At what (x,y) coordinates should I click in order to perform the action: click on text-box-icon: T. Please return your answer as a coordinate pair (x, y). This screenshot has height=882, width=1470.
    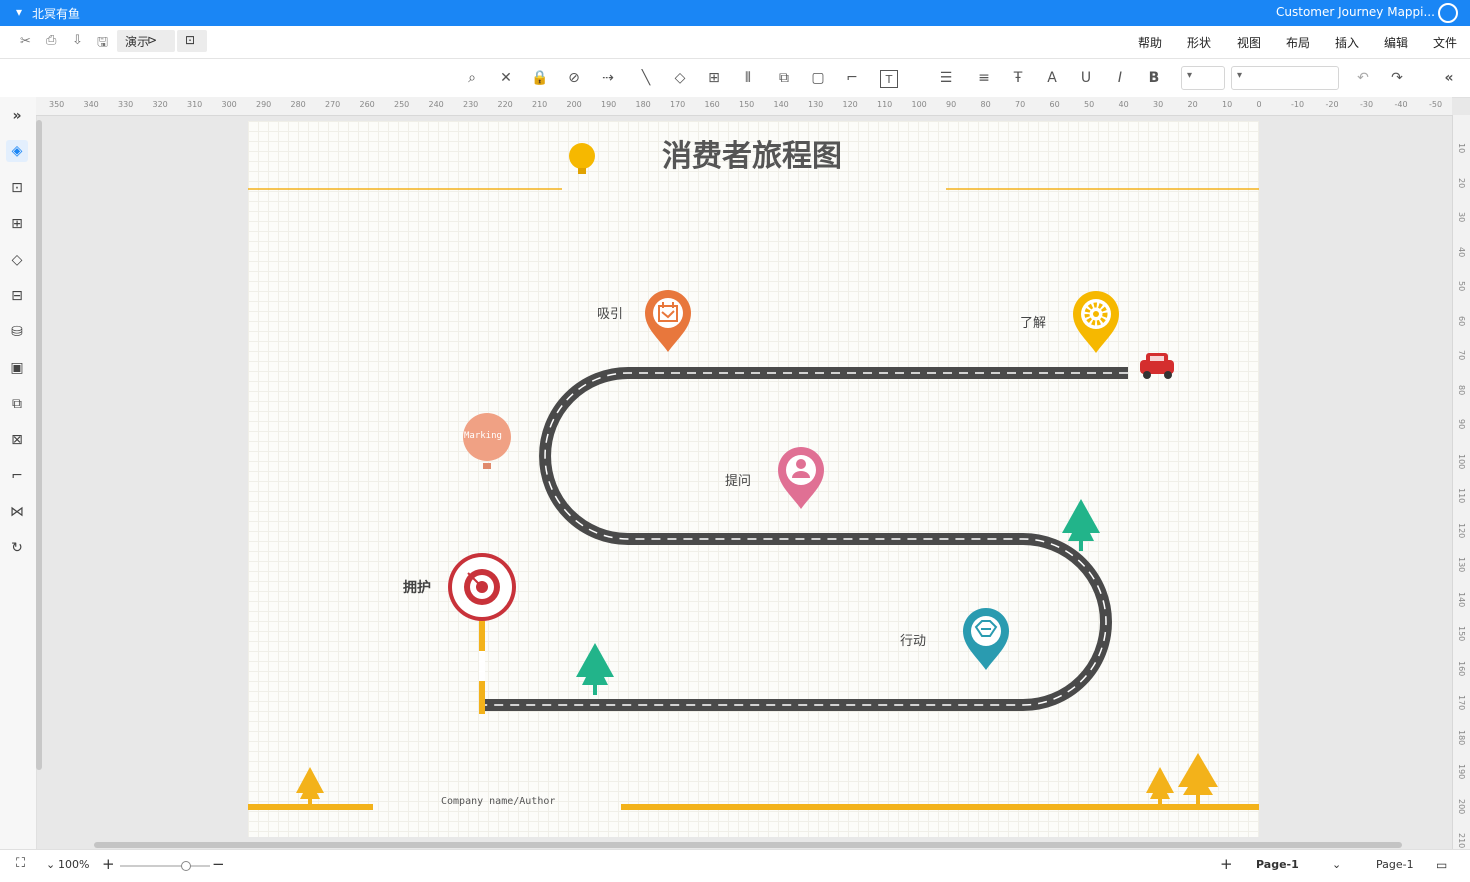
    Looking at the image, I should click on (889, 79).